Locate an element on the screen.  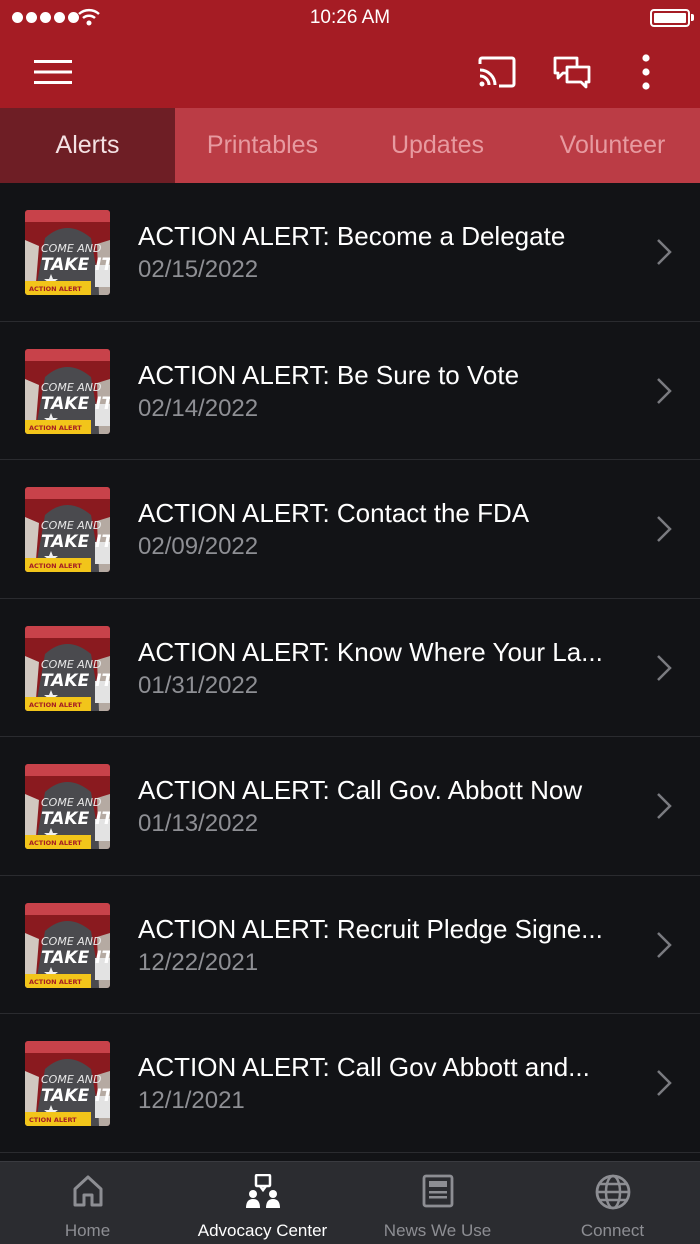
cast-icon is located at coordinates (497, 72).